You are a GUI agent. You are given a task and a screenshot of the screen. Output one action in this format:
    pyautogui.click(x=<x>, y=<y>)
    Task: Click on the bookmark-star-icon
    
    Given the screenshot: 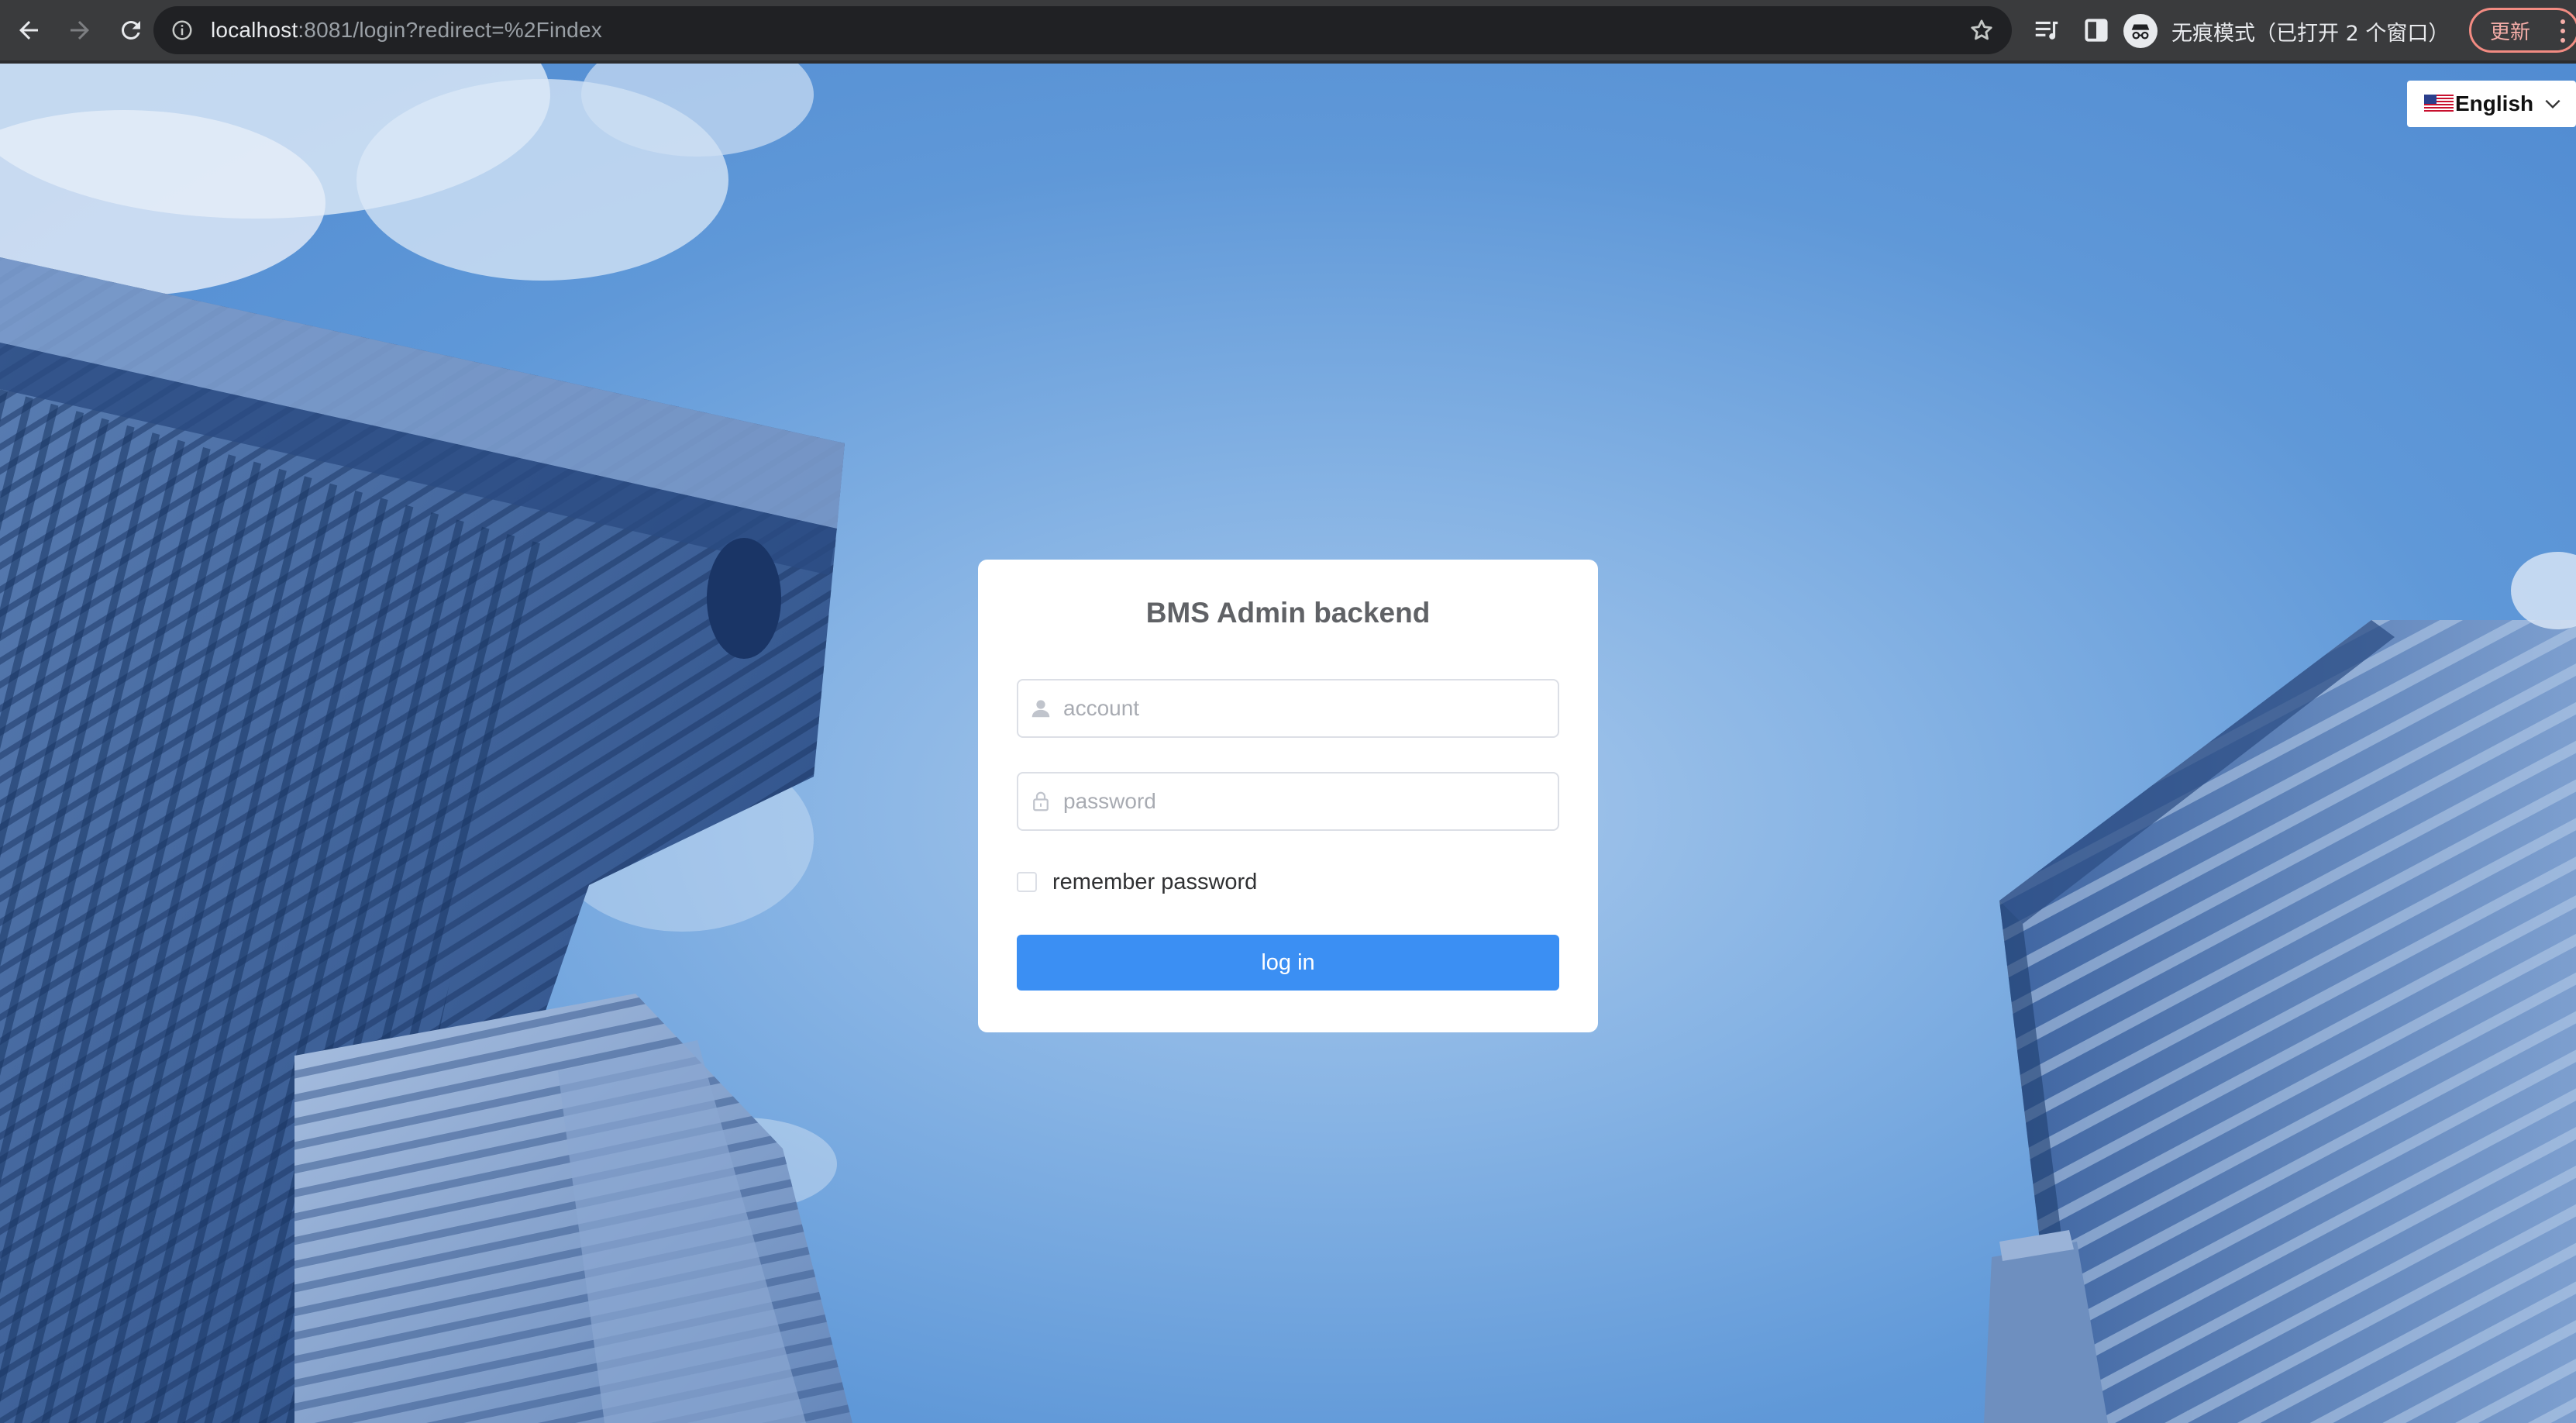 What is the action you would take?
    pyautogui.click(x=1981, y=30)
    